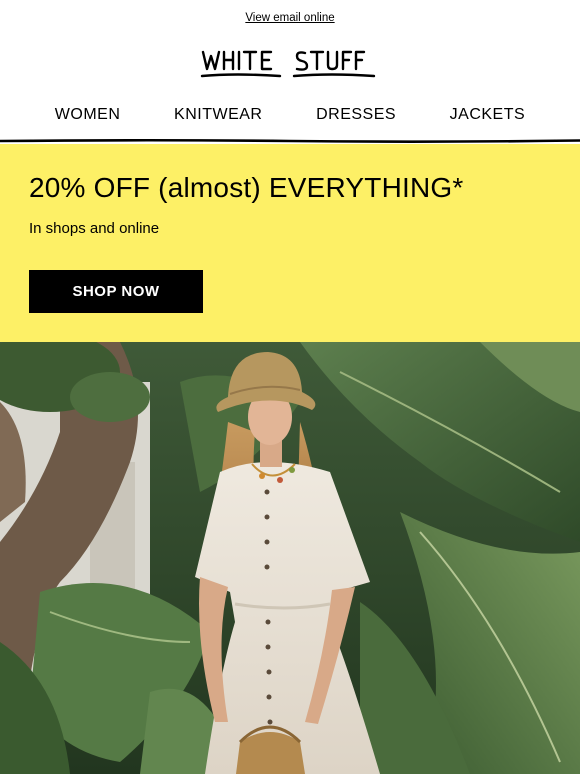 The image size is (580, 774). Describe the element at coordinates (116, 291) in the screenshot. I see `shop-now-button: SHOP NOW` at that location.